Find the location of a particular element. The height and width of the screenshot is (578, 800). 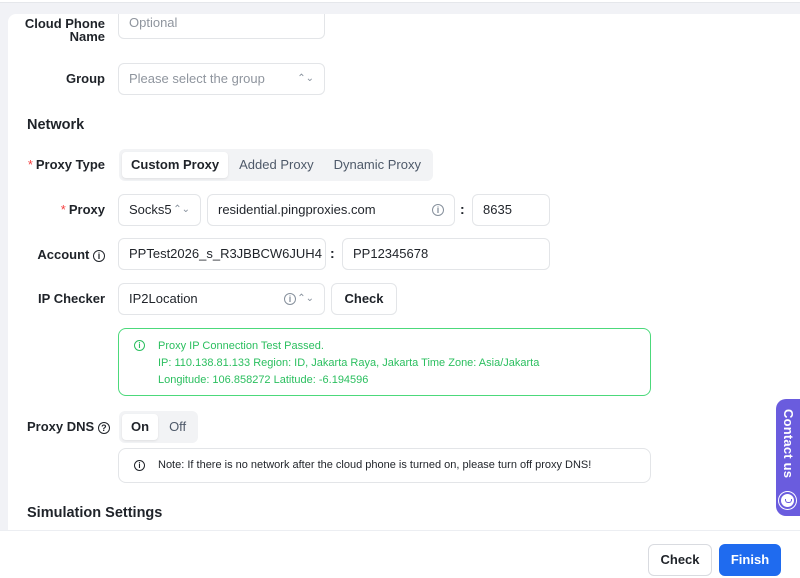

account-username-input: PPTest2026_s_R3JBBCW6JUH4 is located at coordinates (222, 254).